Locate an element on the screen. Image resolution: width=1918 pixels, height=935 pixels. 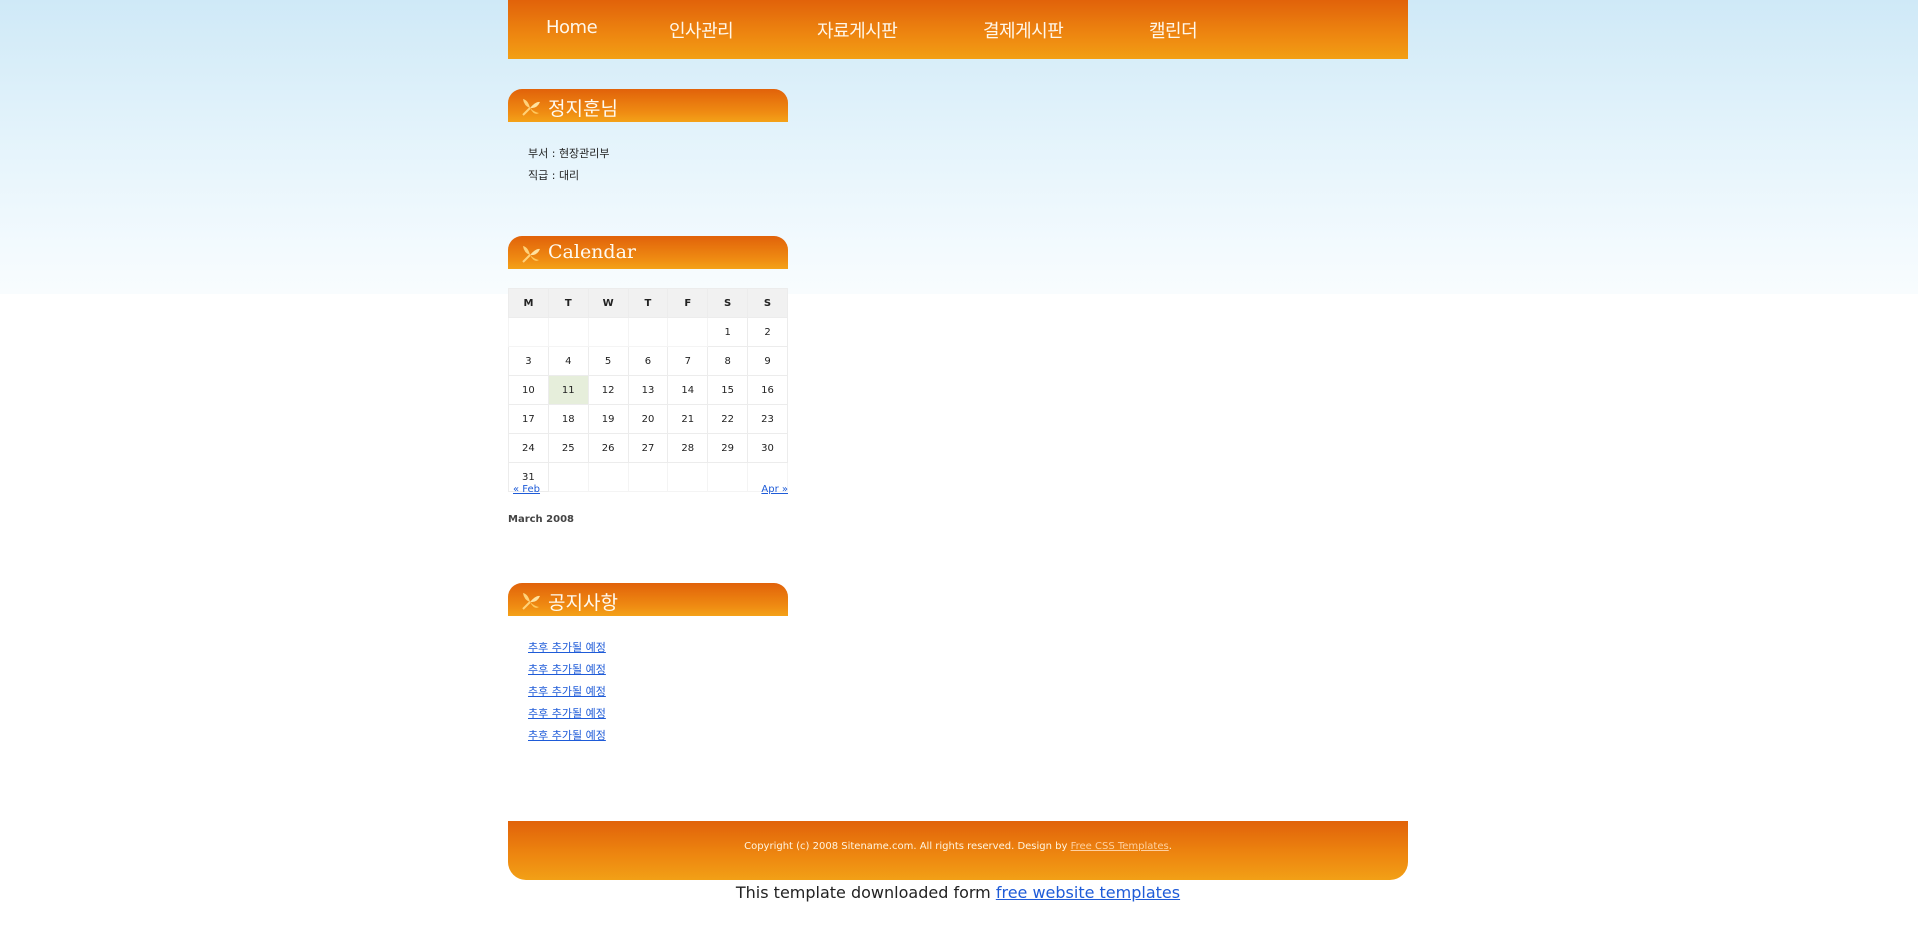
calendar-weekday-row: M T W T F S S is located at coordinates (648, 303).